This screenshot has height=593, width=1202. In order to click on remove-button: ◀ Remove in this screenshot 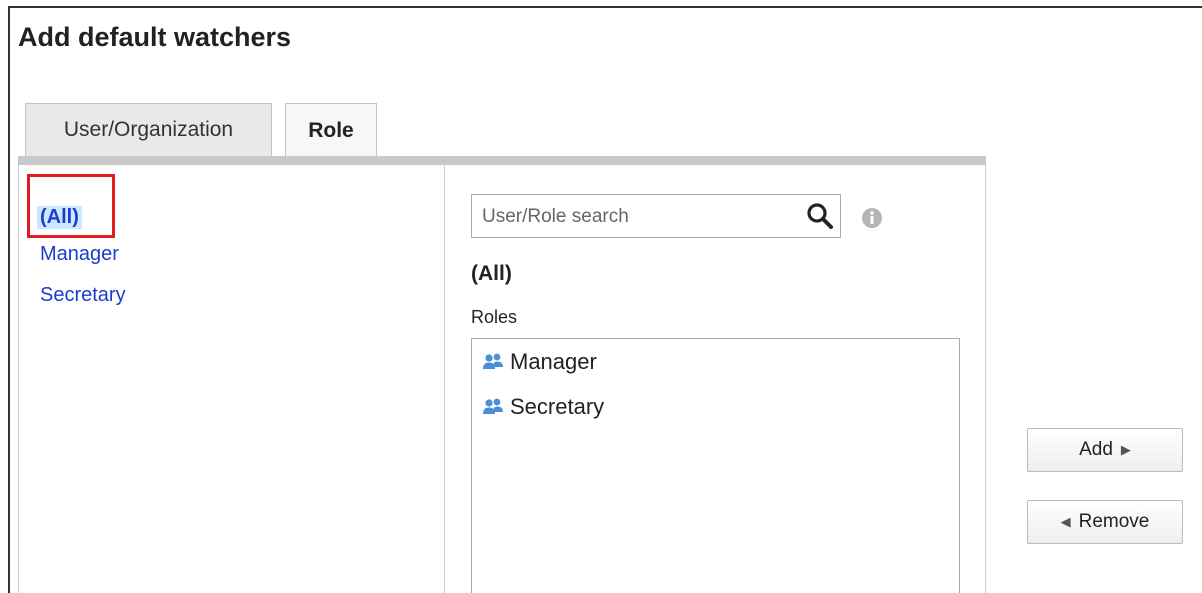, I will do `click(1105, 522)`.